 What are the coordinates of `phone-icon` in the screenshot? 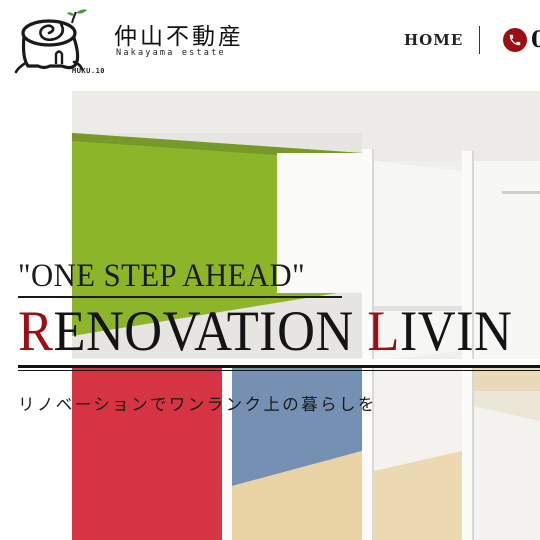 It's located at (515, 40).